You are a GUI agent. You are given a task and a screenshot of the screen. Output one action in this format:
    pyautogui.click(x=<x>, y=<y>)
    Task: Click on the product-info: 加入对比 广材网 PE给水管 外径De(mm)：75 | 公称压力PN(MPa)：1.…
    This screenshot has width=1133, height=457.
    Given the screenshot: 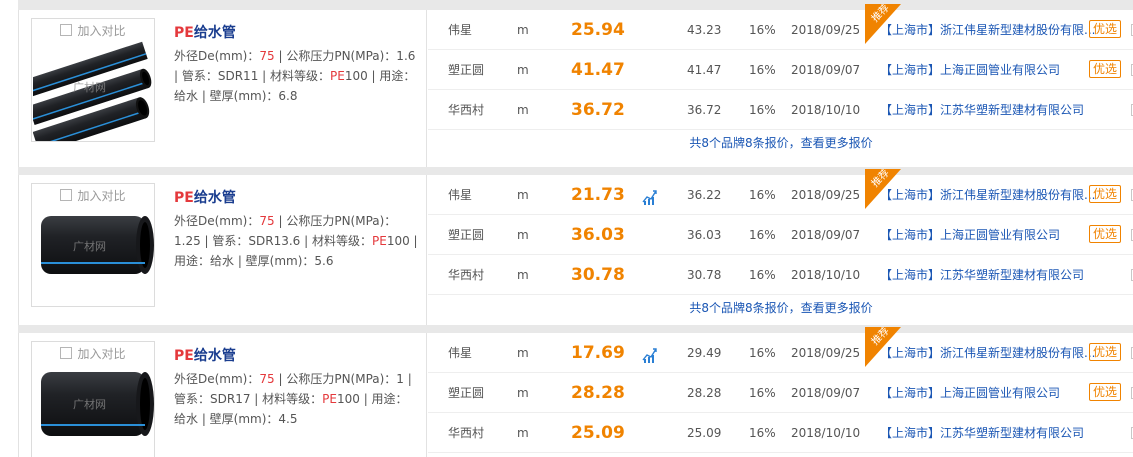 What is the action you would take?
    pyautogui.click(x=223, y=250)
    